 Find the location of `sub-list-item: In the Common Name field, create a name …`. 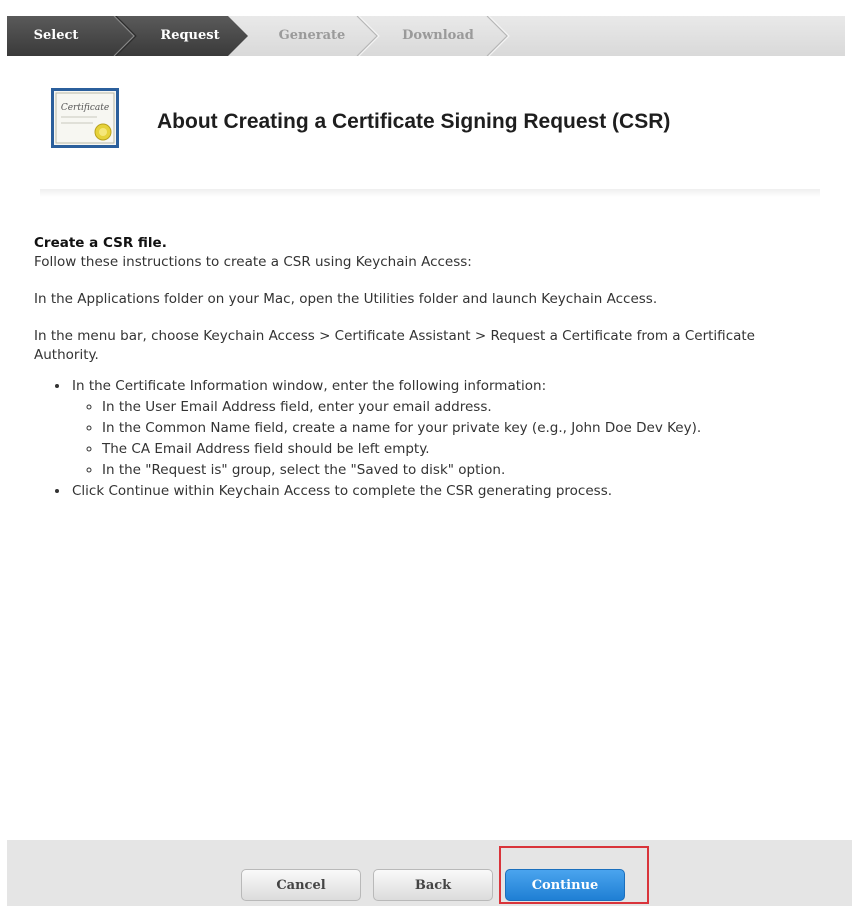

sub-list-item: In the Common Name field, create a name … is located at coordinates (453, 428).